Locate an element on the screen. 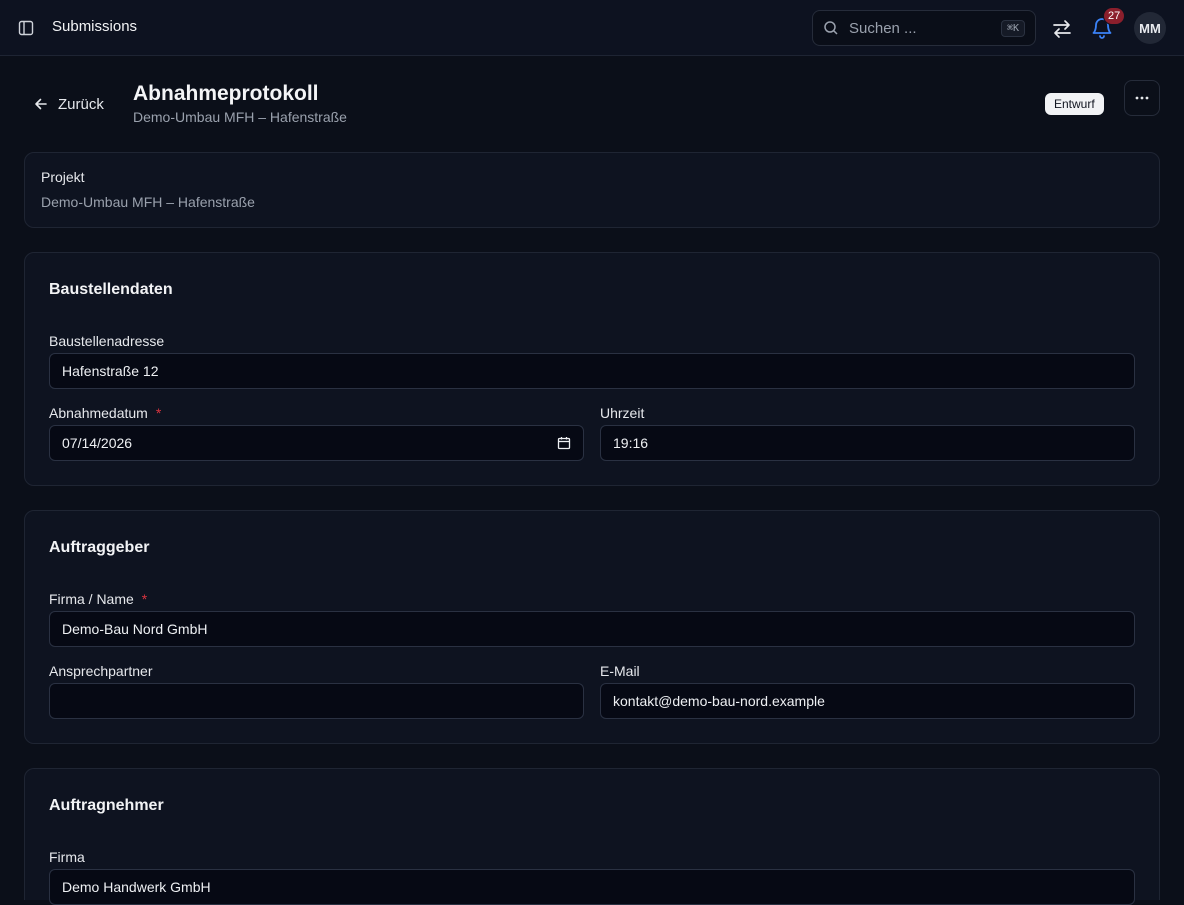  time-label: Uhrzeit is located at coordinates (622, 413).